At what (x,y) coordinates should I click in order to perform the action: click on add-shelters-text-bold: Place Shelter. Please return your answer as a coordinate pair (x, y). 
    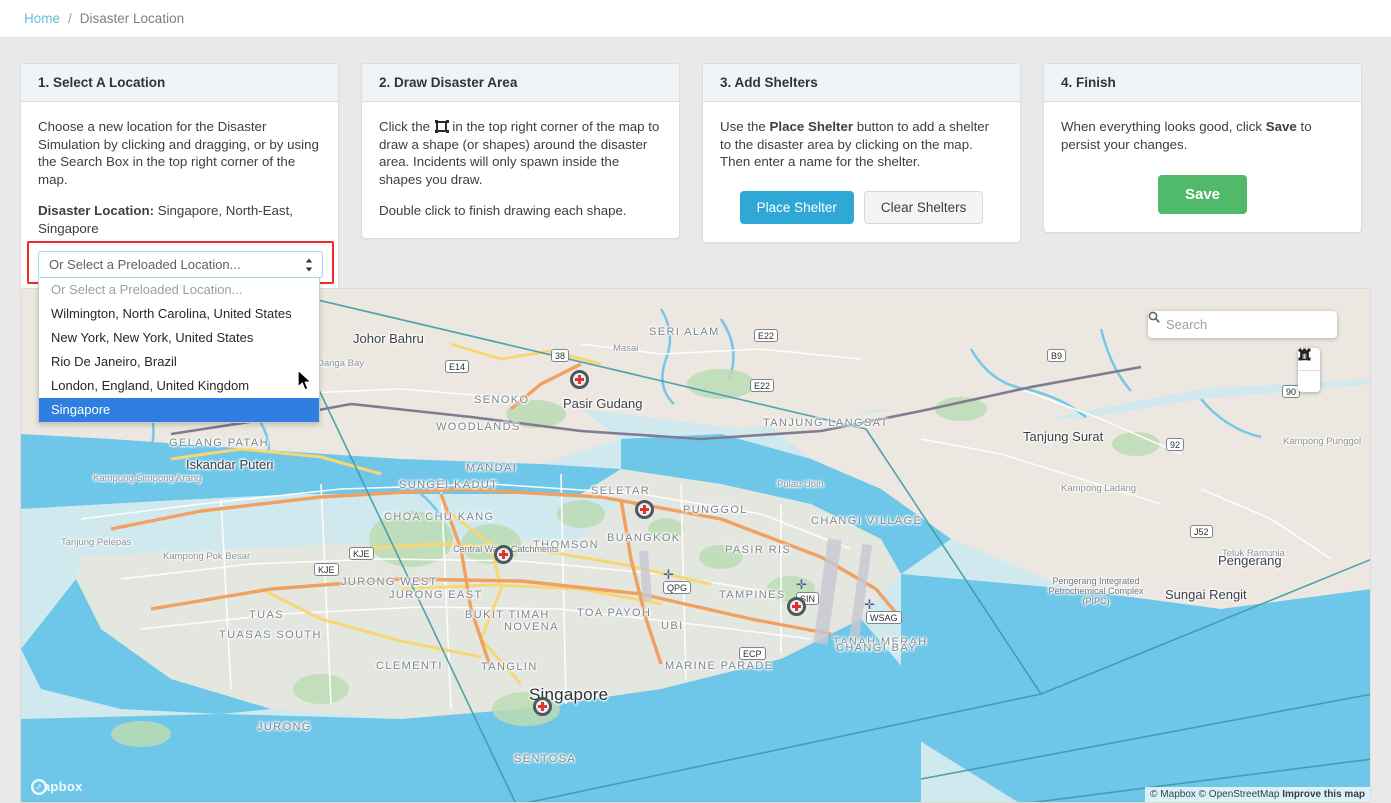
    Looking at the image, I should click on (811, 126).